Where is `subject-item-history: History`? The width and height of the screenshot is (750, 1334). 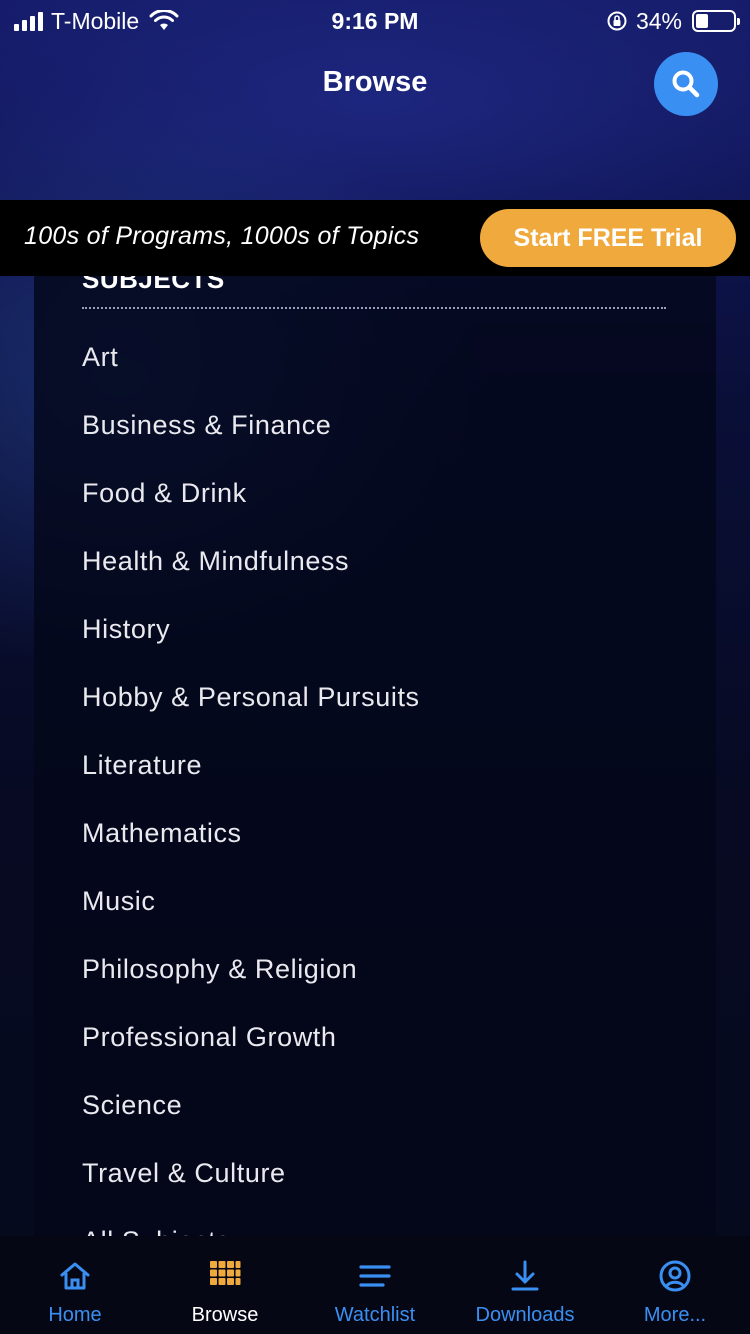
subject-item-history: History is located at coordinates (251, 646).